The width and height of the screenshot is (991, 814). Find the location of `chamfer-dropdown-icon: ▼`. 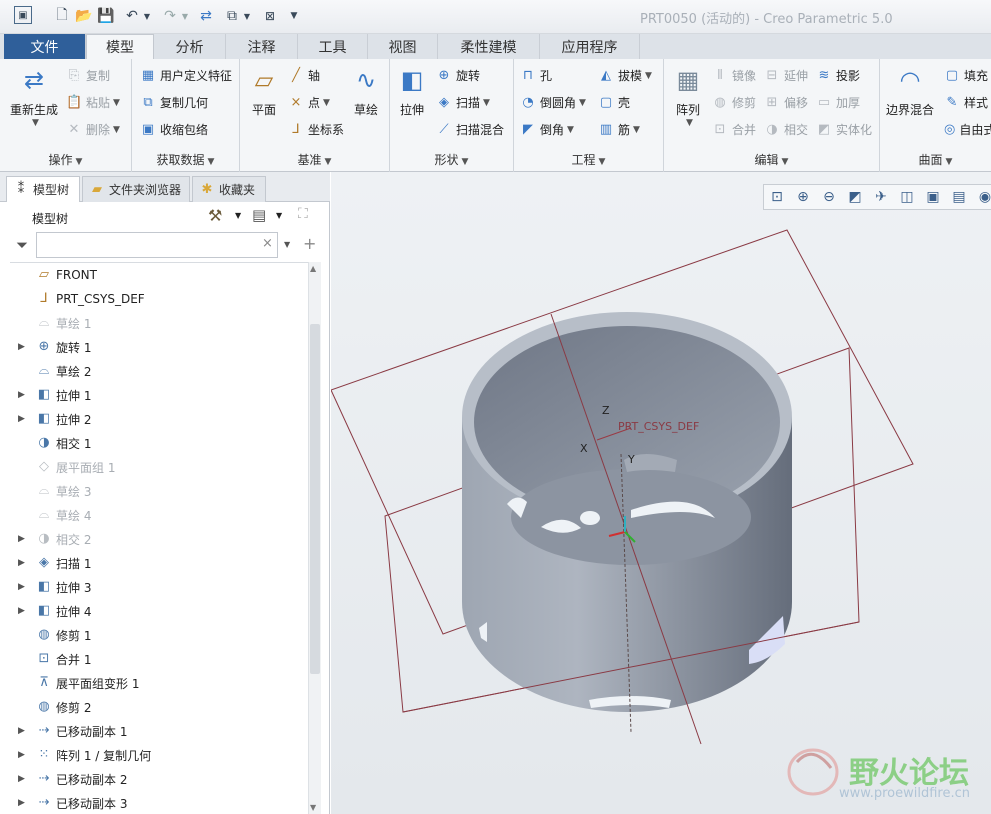

chamfer-dropdown-icon: ▼ is located at coordinates (570, 130).